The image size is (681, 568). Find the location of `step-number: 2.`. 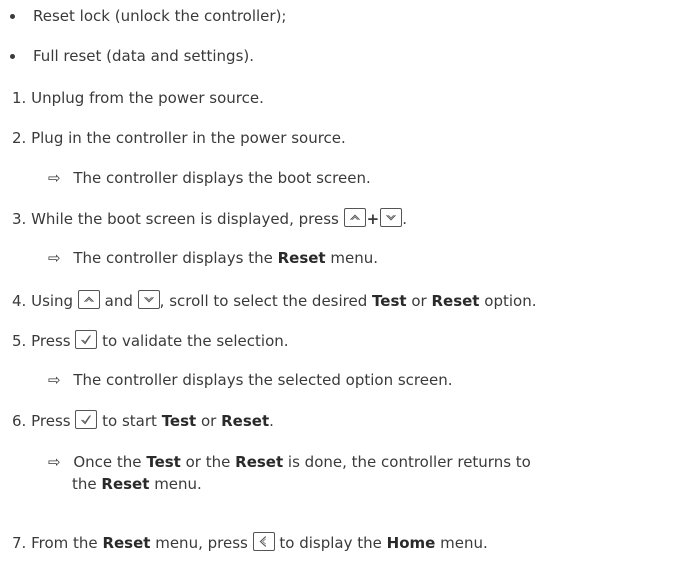

step-number: 2. is located at coordinates (19, 138).